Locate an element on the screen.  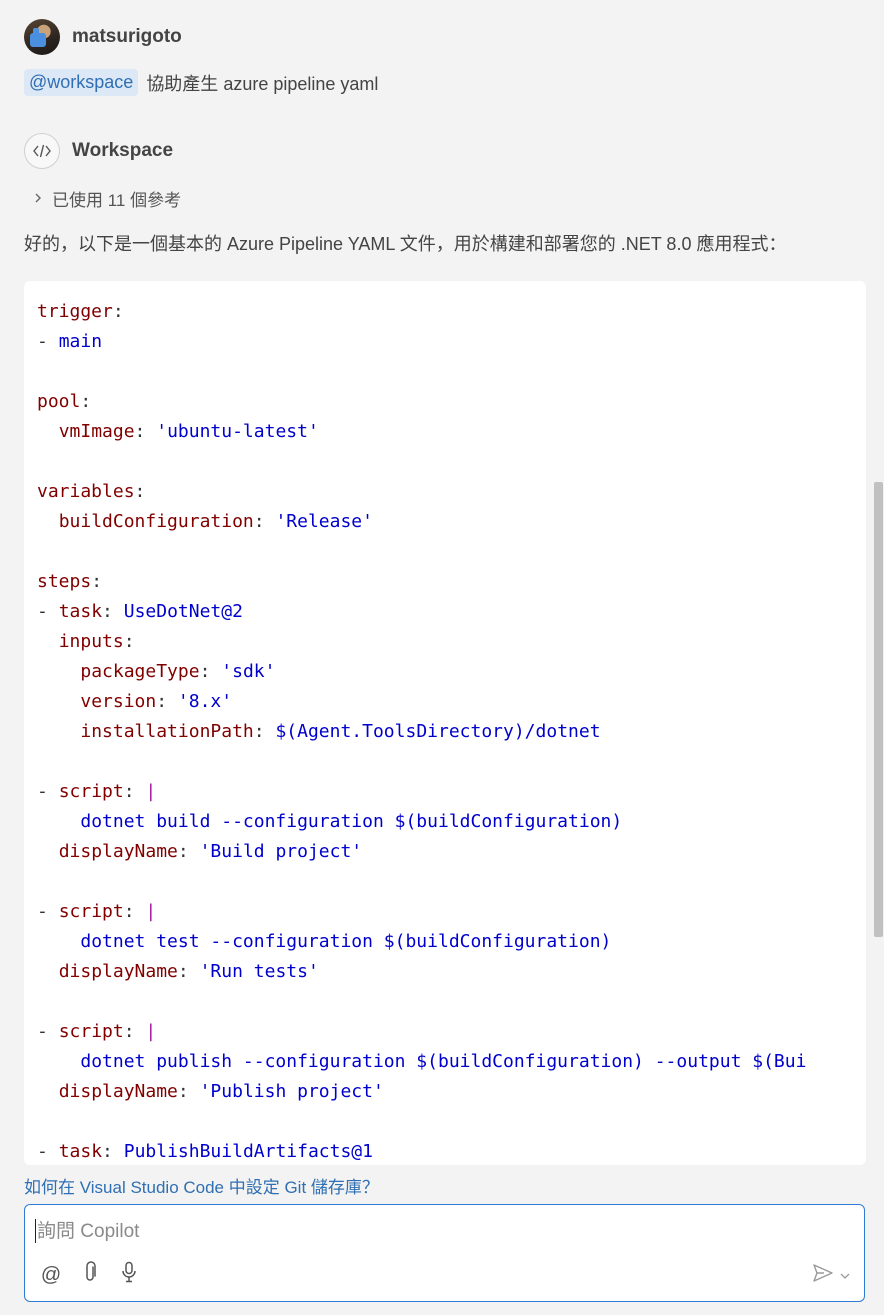
assistant-name: Workspace is located at coordinates (123, 150).